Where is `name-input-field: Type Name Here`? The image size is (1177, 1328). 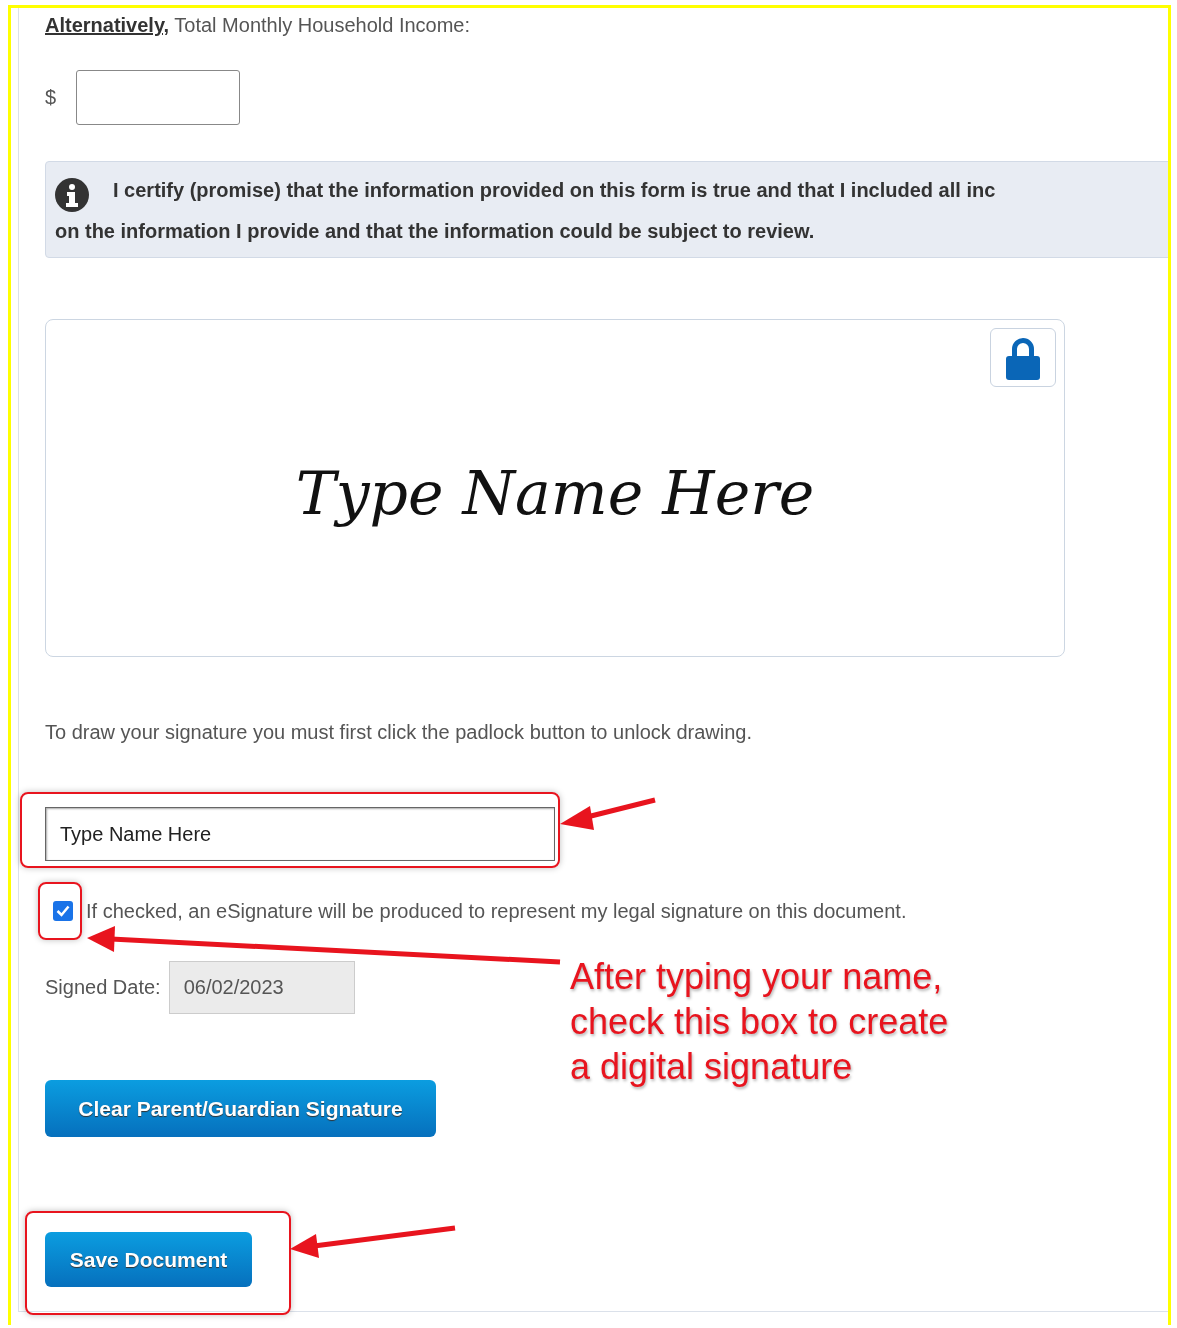 name-input-field: Type Name Here is located at coordinates (300, 834).